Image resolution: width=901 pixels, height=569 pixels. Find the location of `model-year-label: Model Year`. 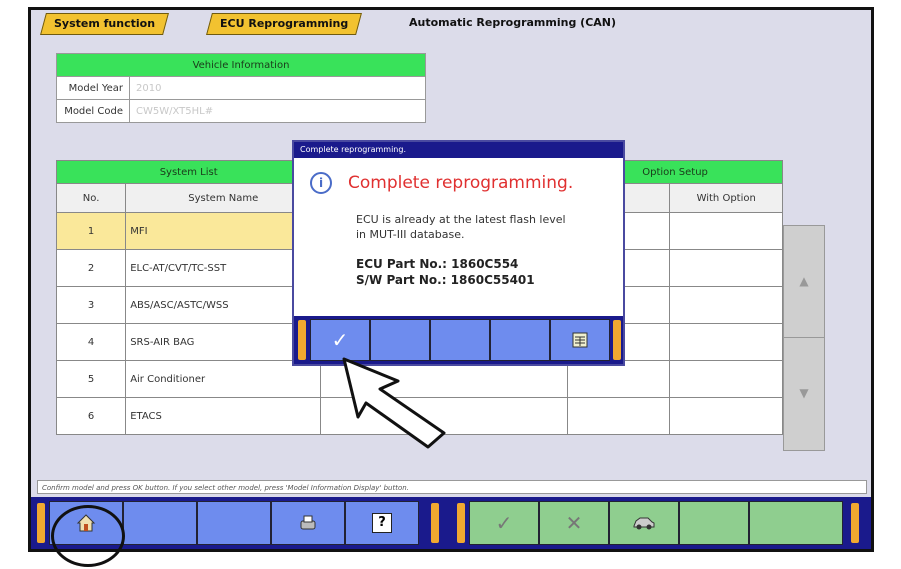

model-year-label: Model Year is located at coordinates (93, 88).